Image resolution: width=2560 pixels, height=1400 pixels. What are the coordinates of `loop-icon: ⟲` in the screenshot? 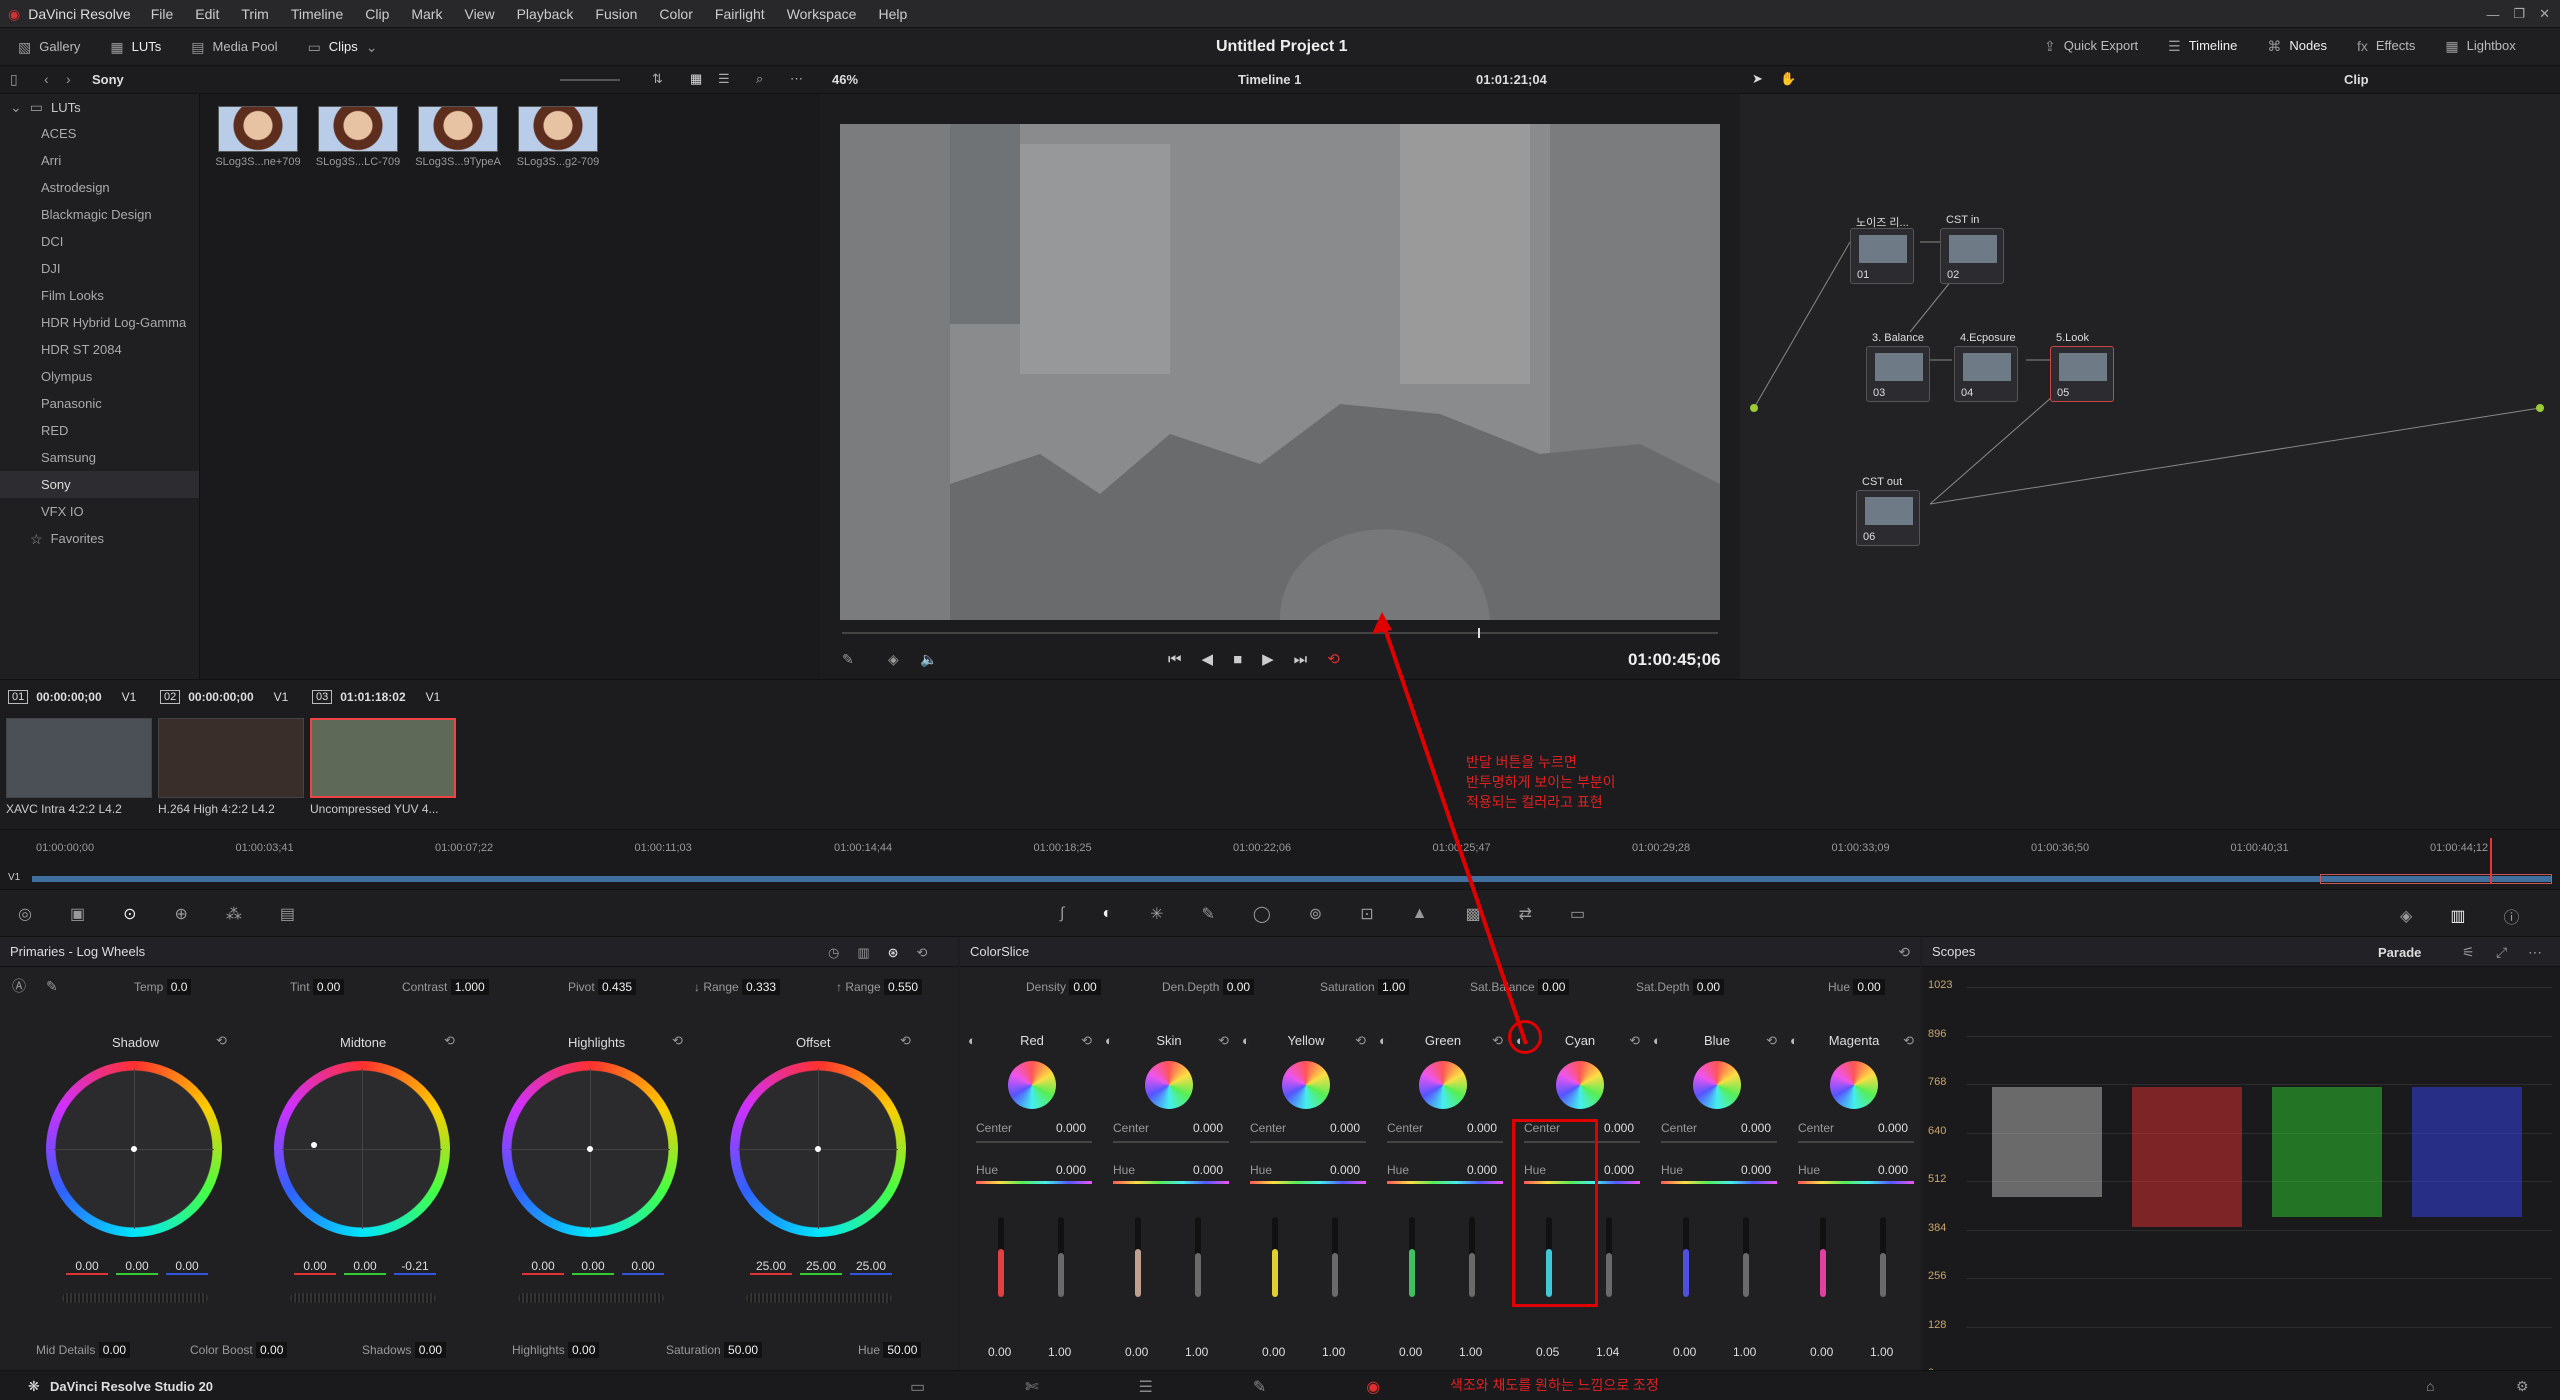 It's located at (1333, 659).